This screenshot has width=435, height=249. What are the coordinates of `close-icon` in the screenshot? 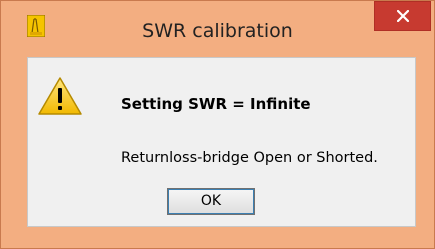 It's located at (402, 16).